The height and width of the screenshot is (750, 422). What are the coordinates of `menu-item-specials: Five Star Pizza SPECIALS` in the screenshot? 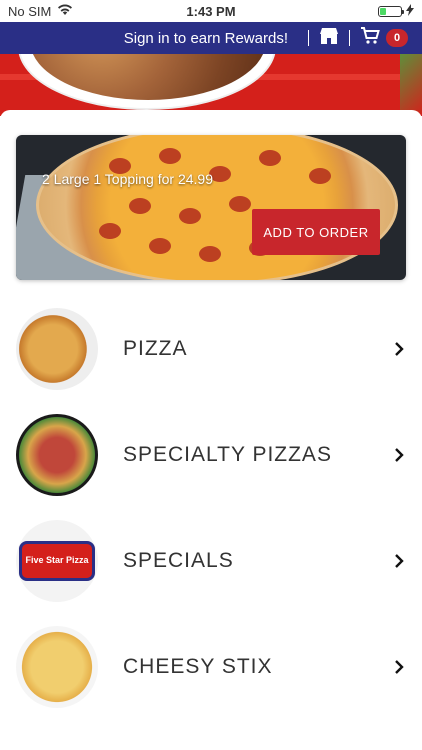 It's located at (211, 561).